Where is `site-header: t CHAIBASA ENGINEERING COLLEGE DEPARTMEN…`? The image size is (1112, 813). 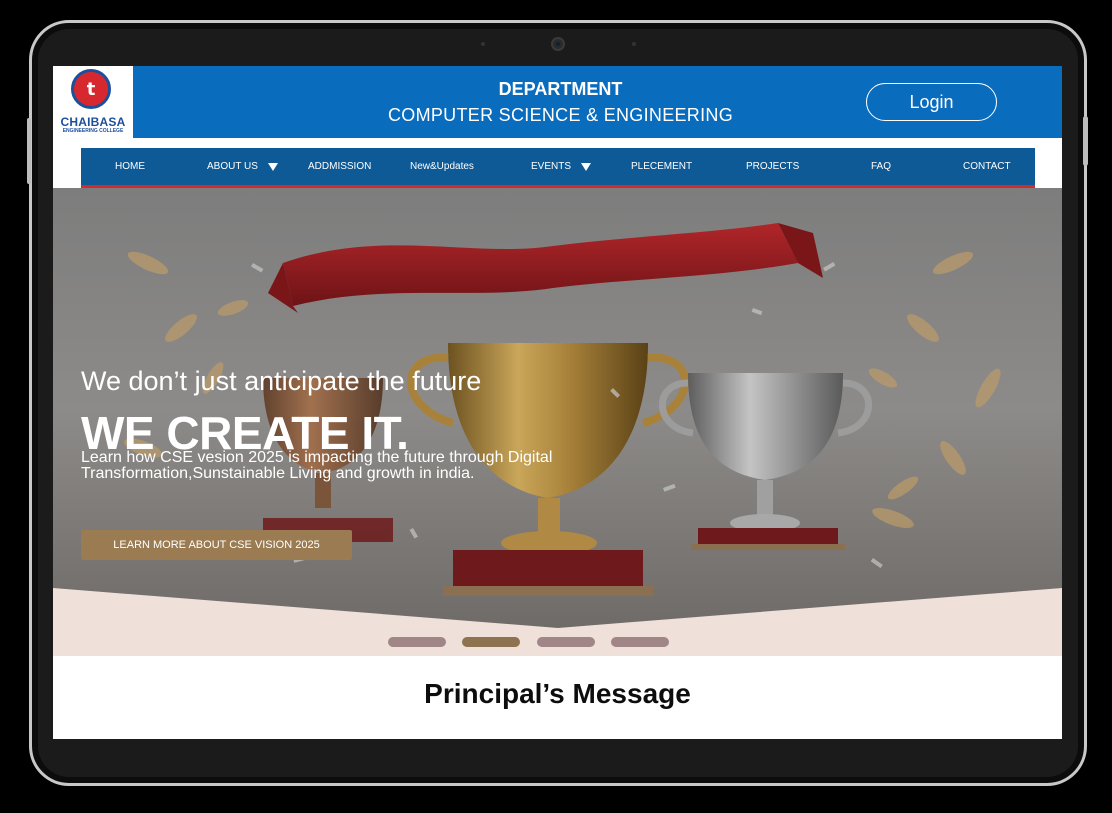 site-header: t CHAIBASA ENGINEERING COLLEGE DEPARTMEN… is located at coordinates (557, 102).